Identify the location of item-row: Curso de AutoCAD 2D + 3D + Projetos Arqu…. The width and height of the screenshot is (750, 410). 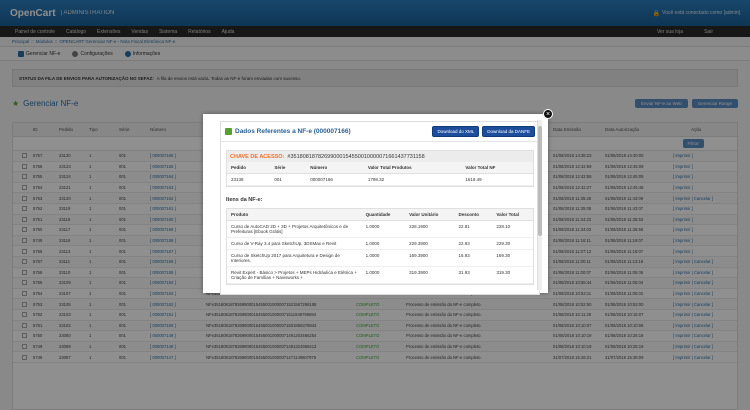
(380, 229).